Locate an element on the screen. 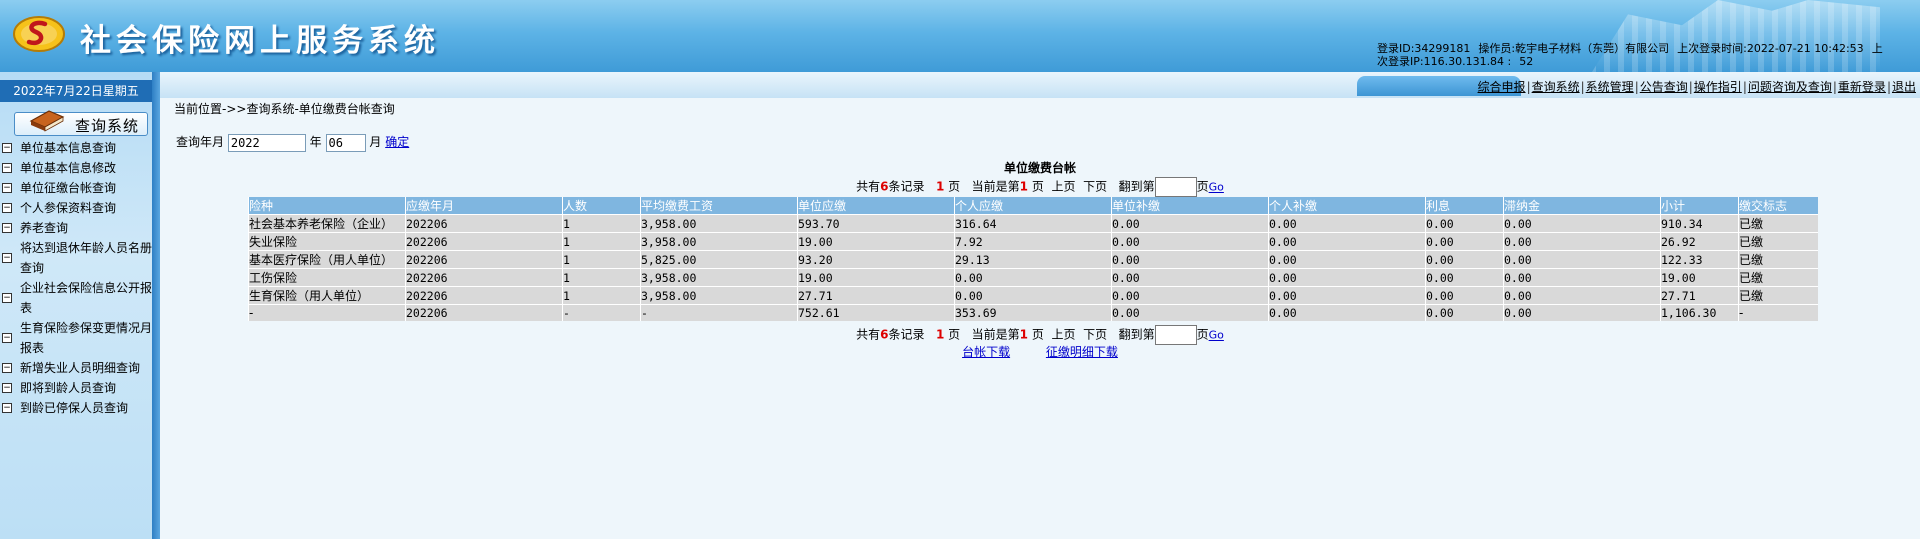 This screenshot has height=539, width=1920. pager-bottom: 共有6条记录 1 页 当前是第1 页 上页 下页 翻到第 页Go is located at coordinates (1040, 335).